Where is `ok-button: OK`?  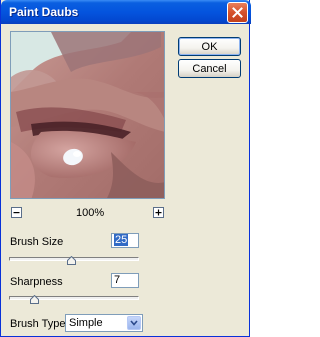
ok-button: OK is located at coordinates (209, 46).